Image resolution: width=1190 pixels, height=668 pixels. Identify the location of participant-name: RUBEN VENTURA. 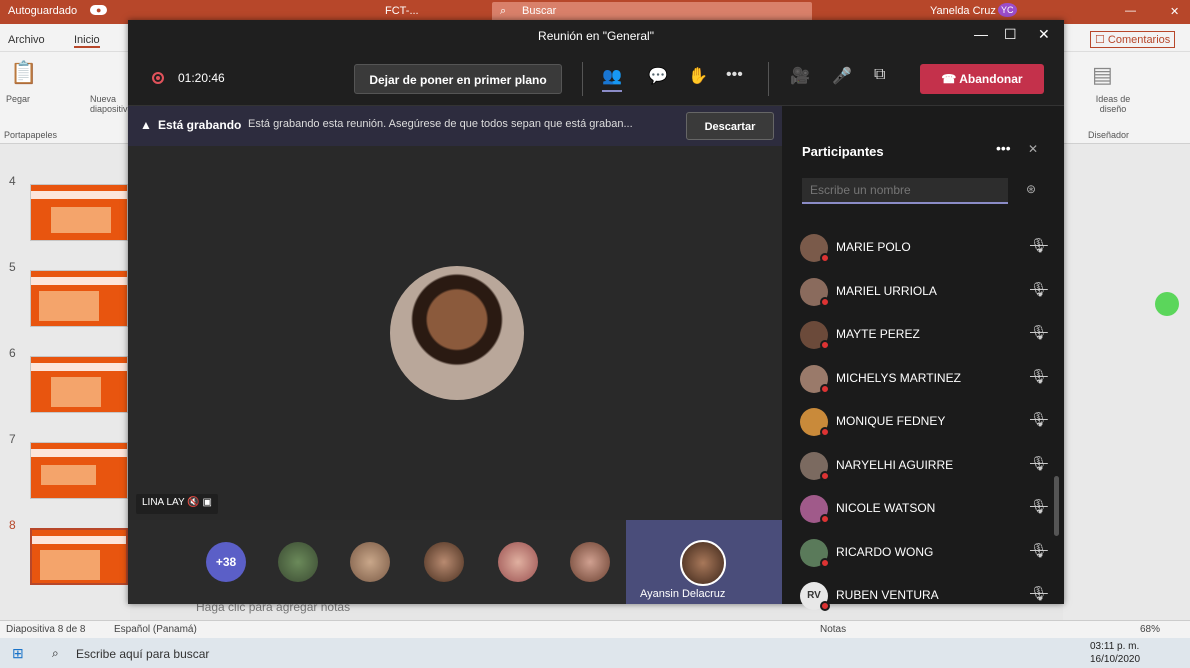
(887, 595).